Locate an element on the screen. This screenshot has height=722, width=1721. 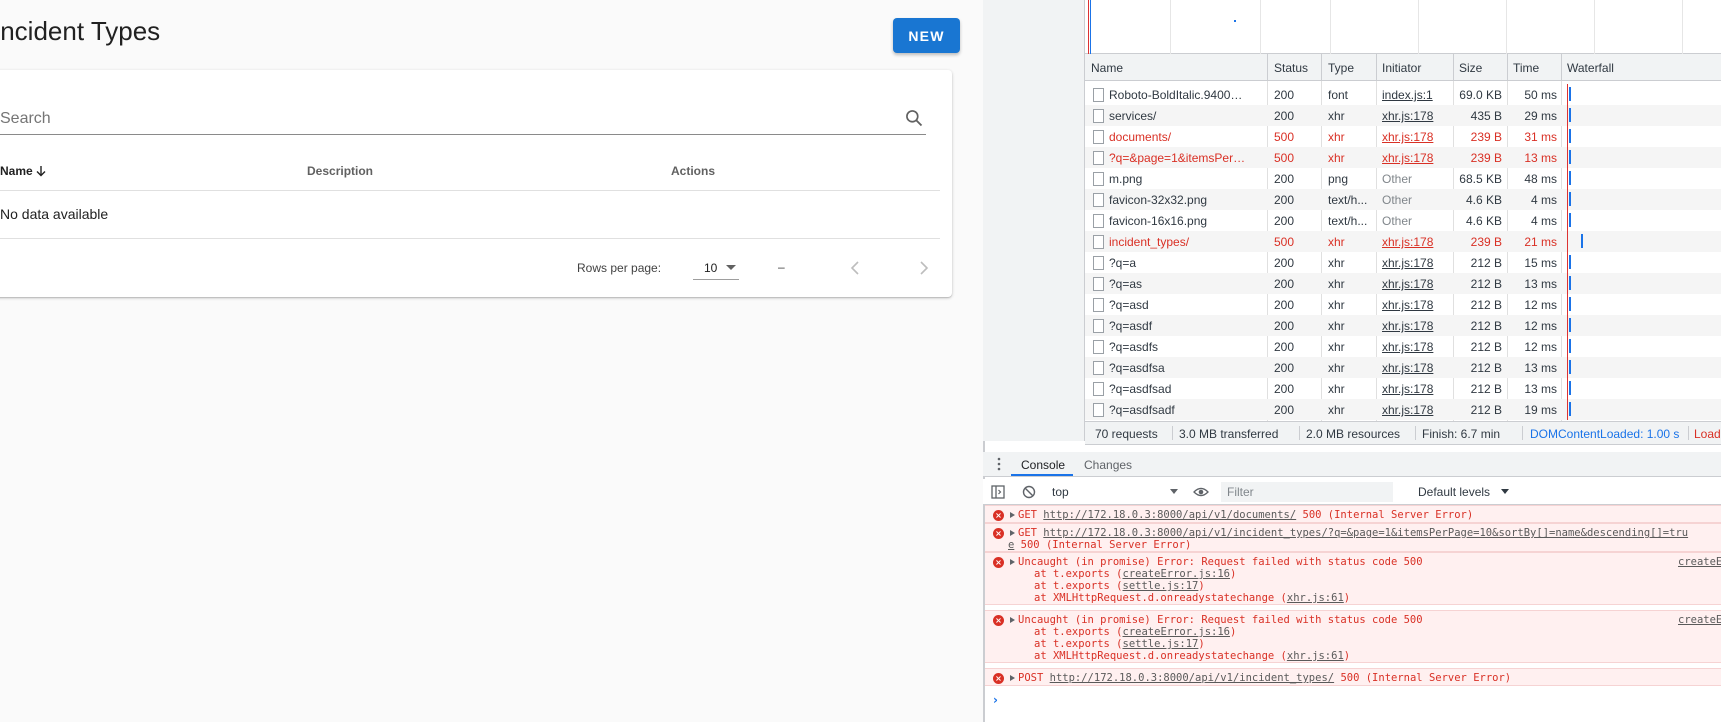
new-button: NEW is located at coordinates (926, 35).